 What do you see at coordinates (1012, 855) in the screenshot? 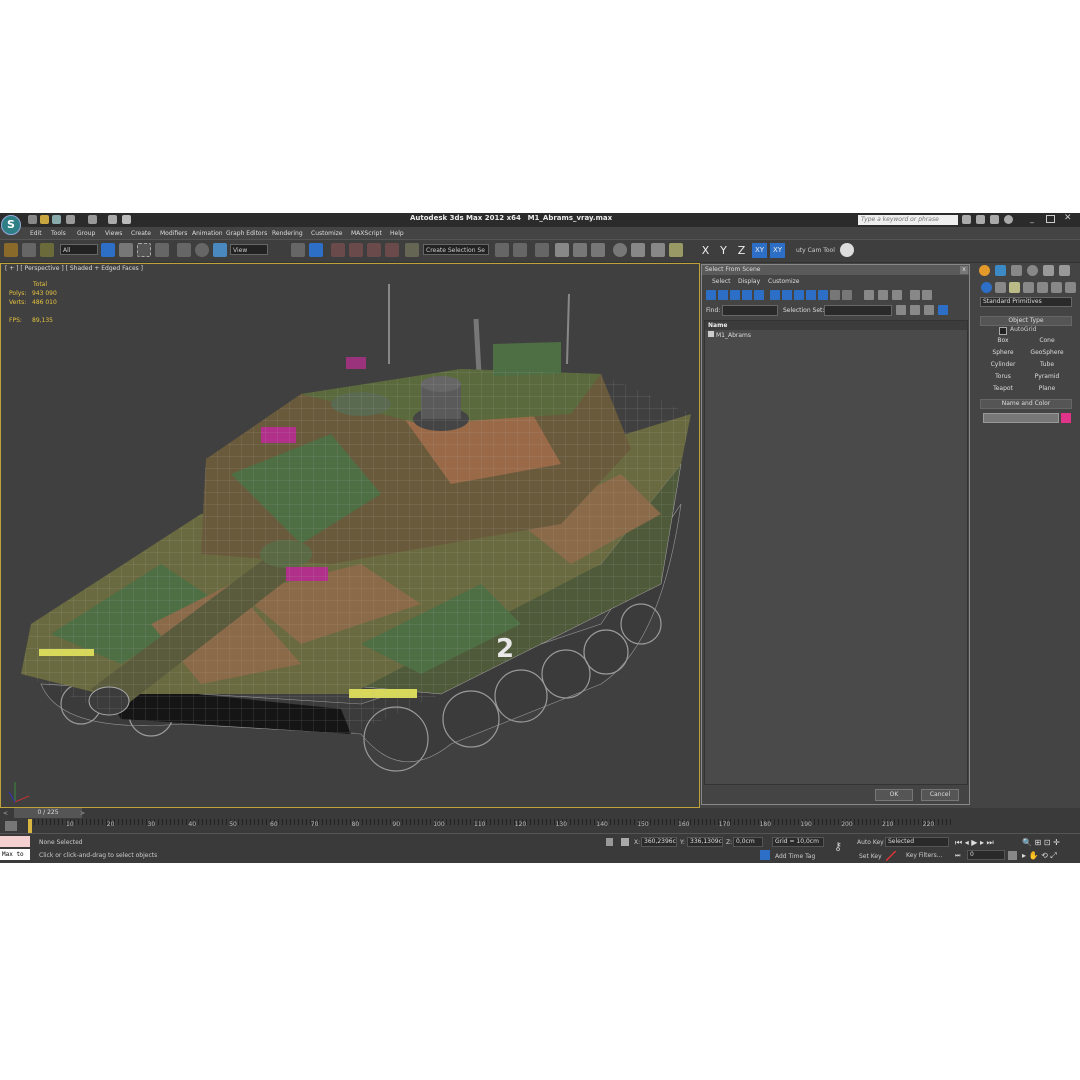
I see `time-config-icon` at bounding box center [1012, 855].